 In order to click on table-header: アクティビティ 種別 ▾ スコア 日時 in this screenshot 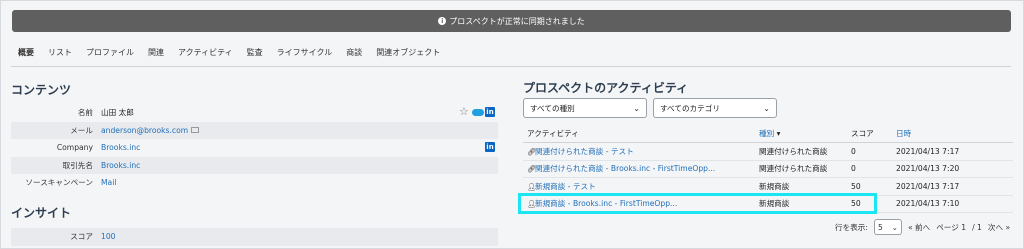, I will do `click(768, 134)`.